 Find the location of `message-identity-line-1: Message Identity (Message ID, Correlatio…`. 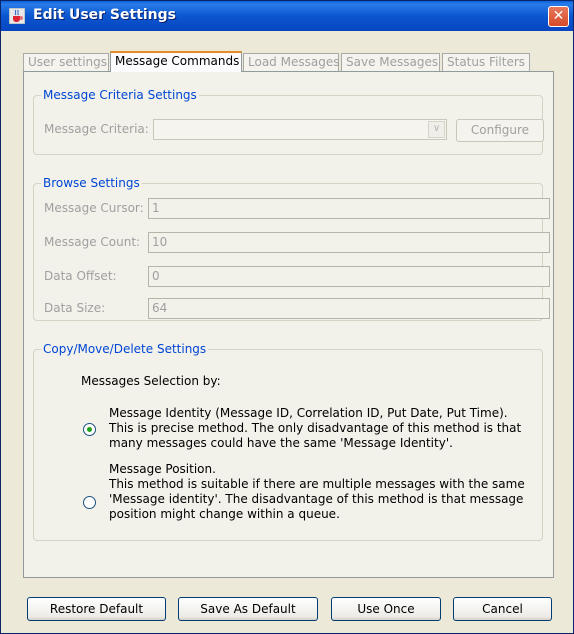

message-identity-line-1: Message Identity (Message ID, Correlatio… is located at coordinates (308, 413).